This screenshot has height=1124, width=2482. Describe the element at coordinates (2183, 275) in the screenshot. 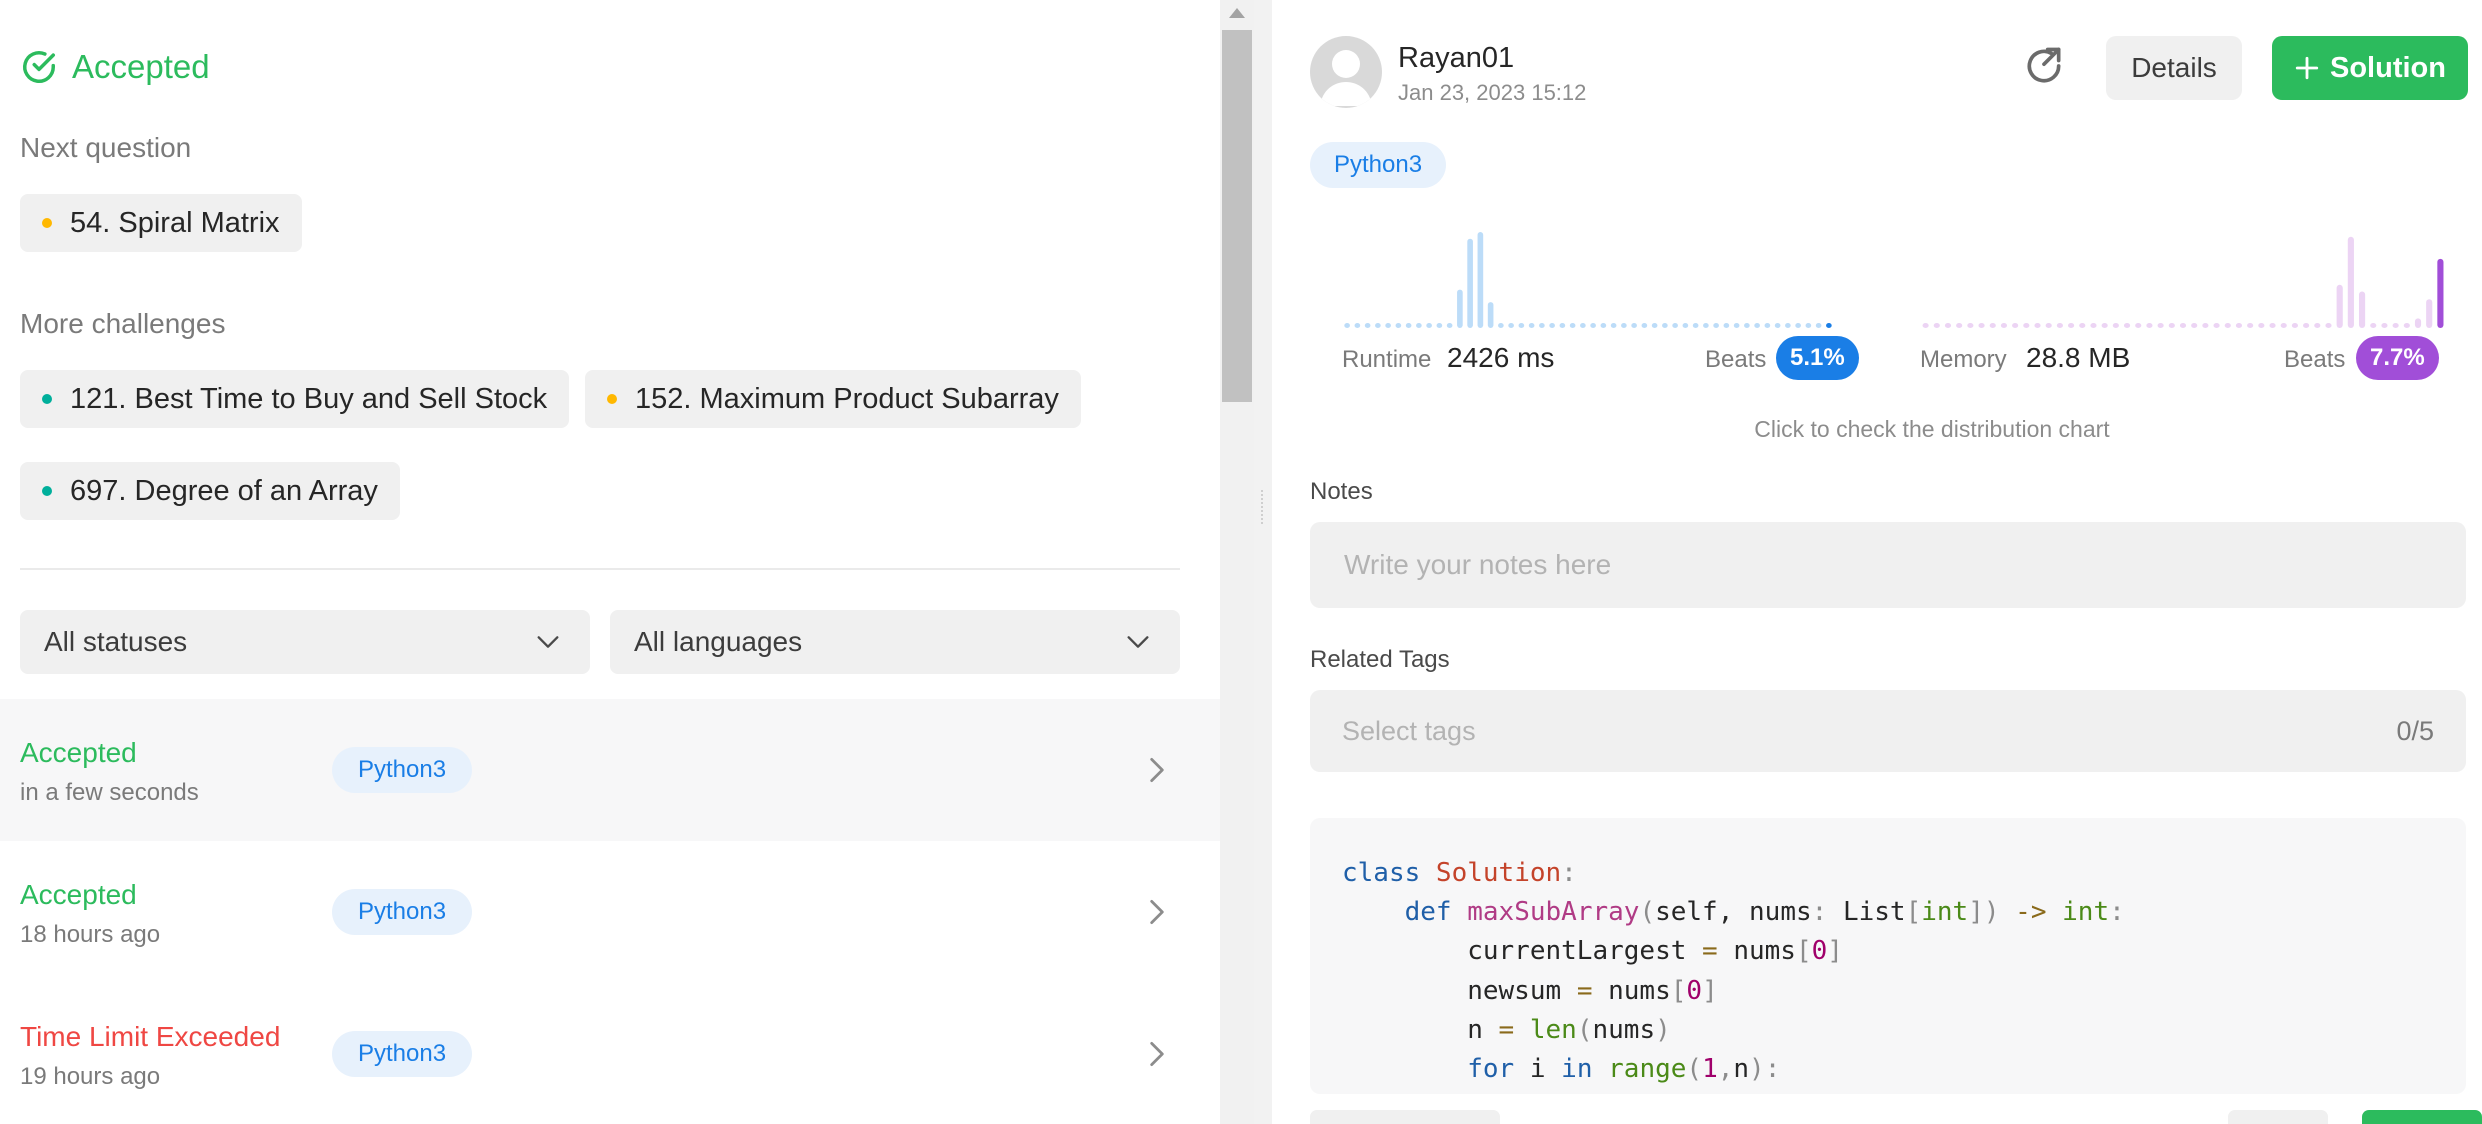

I see `memory-distribution-chart` at that location.